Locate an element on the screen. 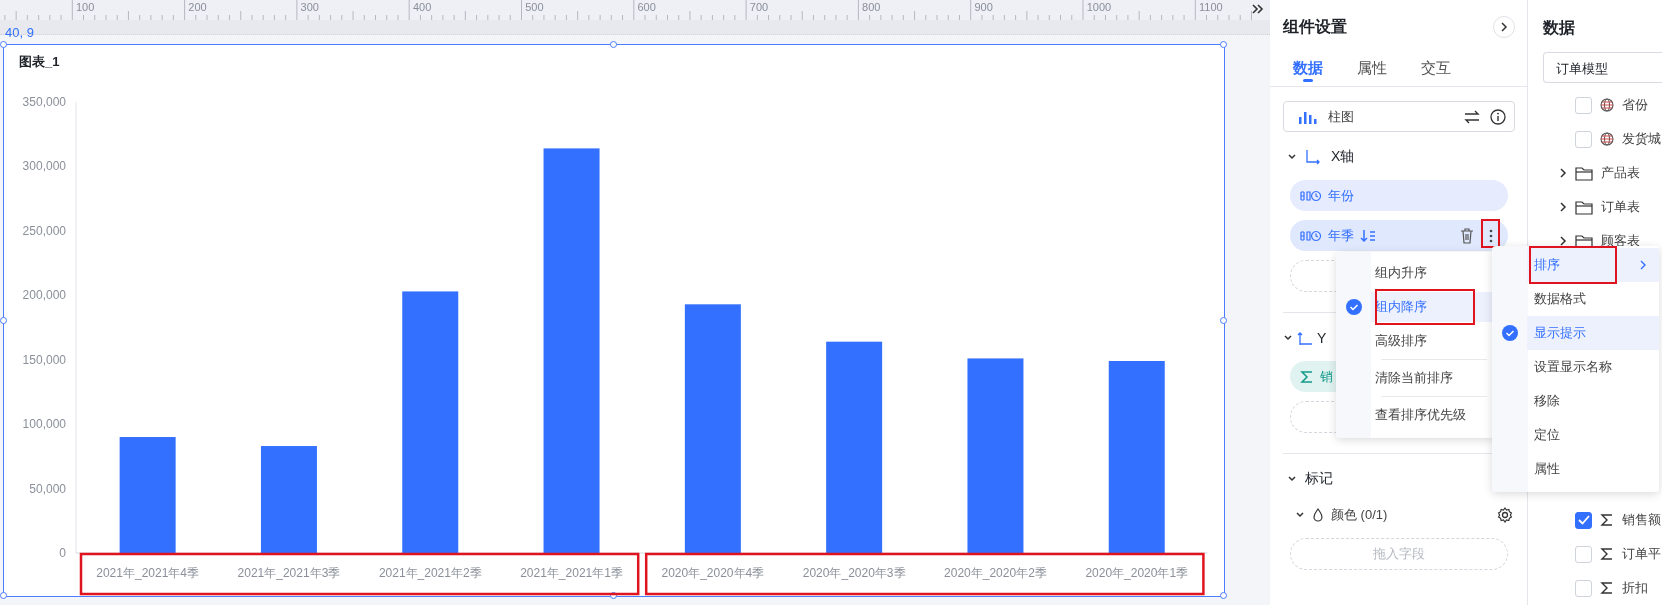 Image resolution: width=1662 pixels, height=605 pixels. axis-label: 300,000 is located at coordinates (44, 166).